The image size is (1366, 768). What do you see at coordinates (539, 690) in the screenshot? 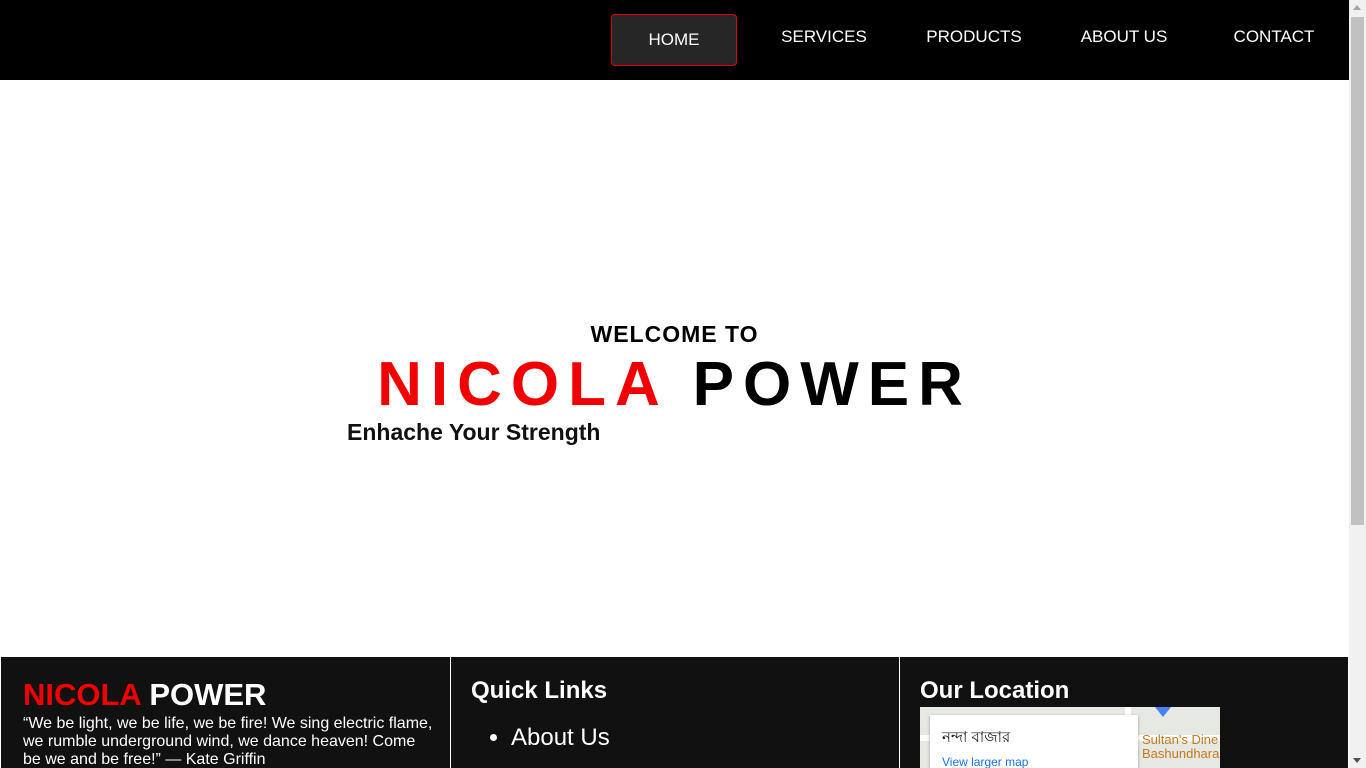
I see `quick-links-heading: Quick Links` at bounding box center [539, 690].